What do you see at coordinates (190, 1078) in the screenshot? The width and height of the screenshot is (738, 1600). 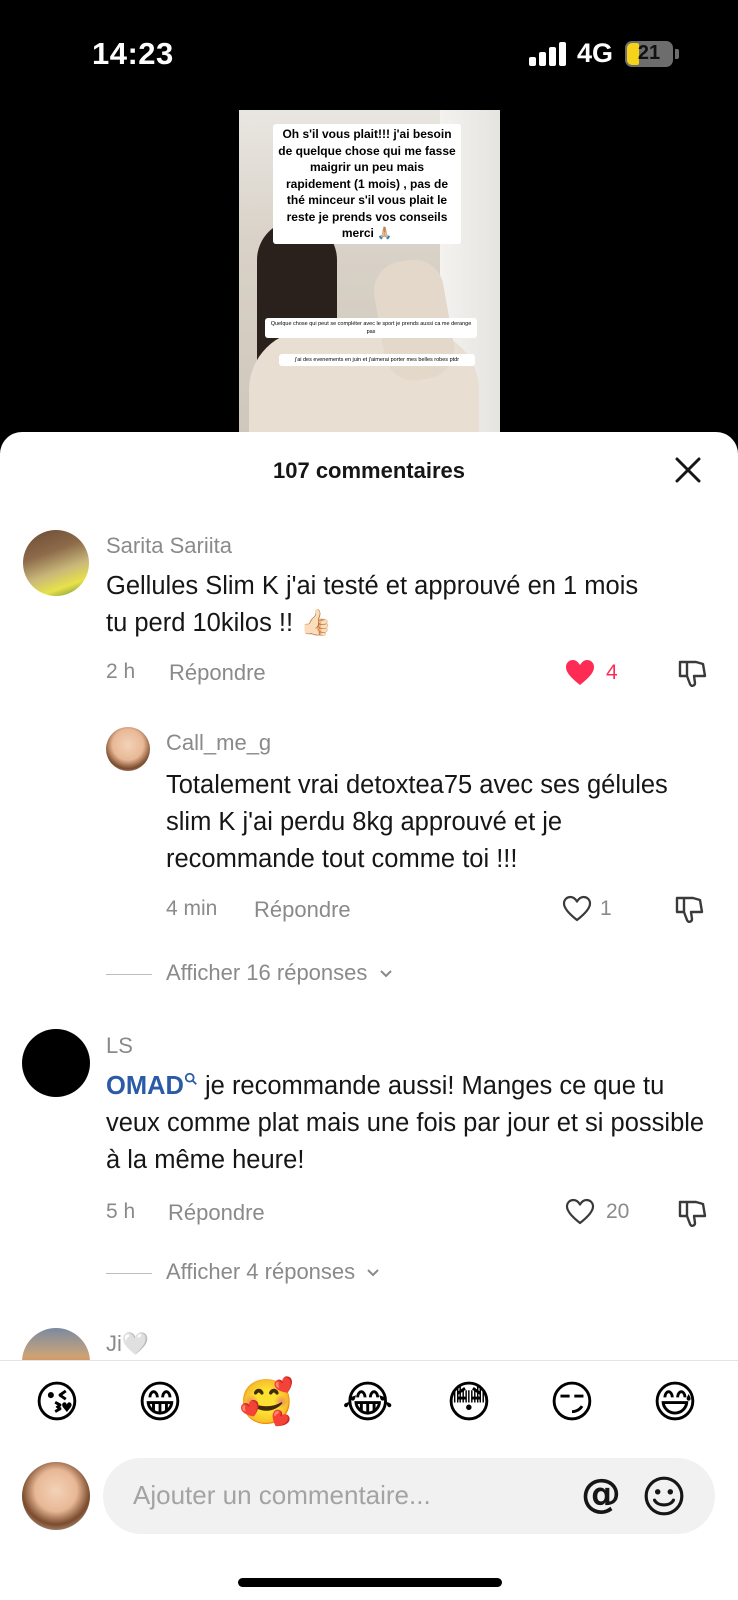 I see `search-icon` at bounding box center [190, 1078].